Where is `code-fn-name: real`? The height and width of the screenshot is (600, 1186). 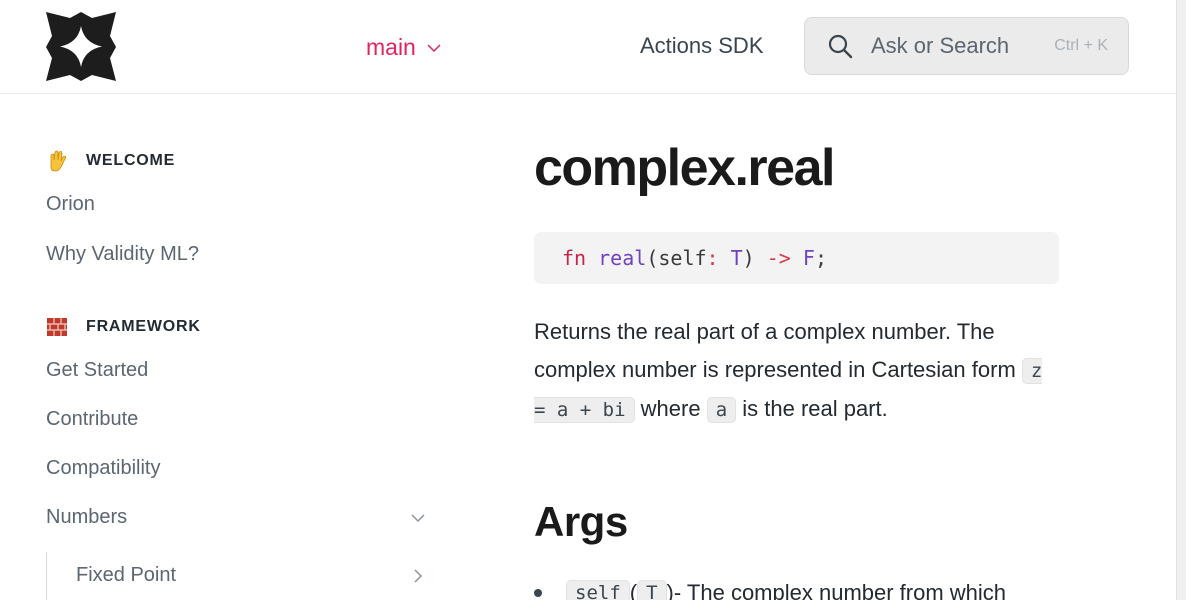
code-fn-name: real is located at coordinates (622, 258).